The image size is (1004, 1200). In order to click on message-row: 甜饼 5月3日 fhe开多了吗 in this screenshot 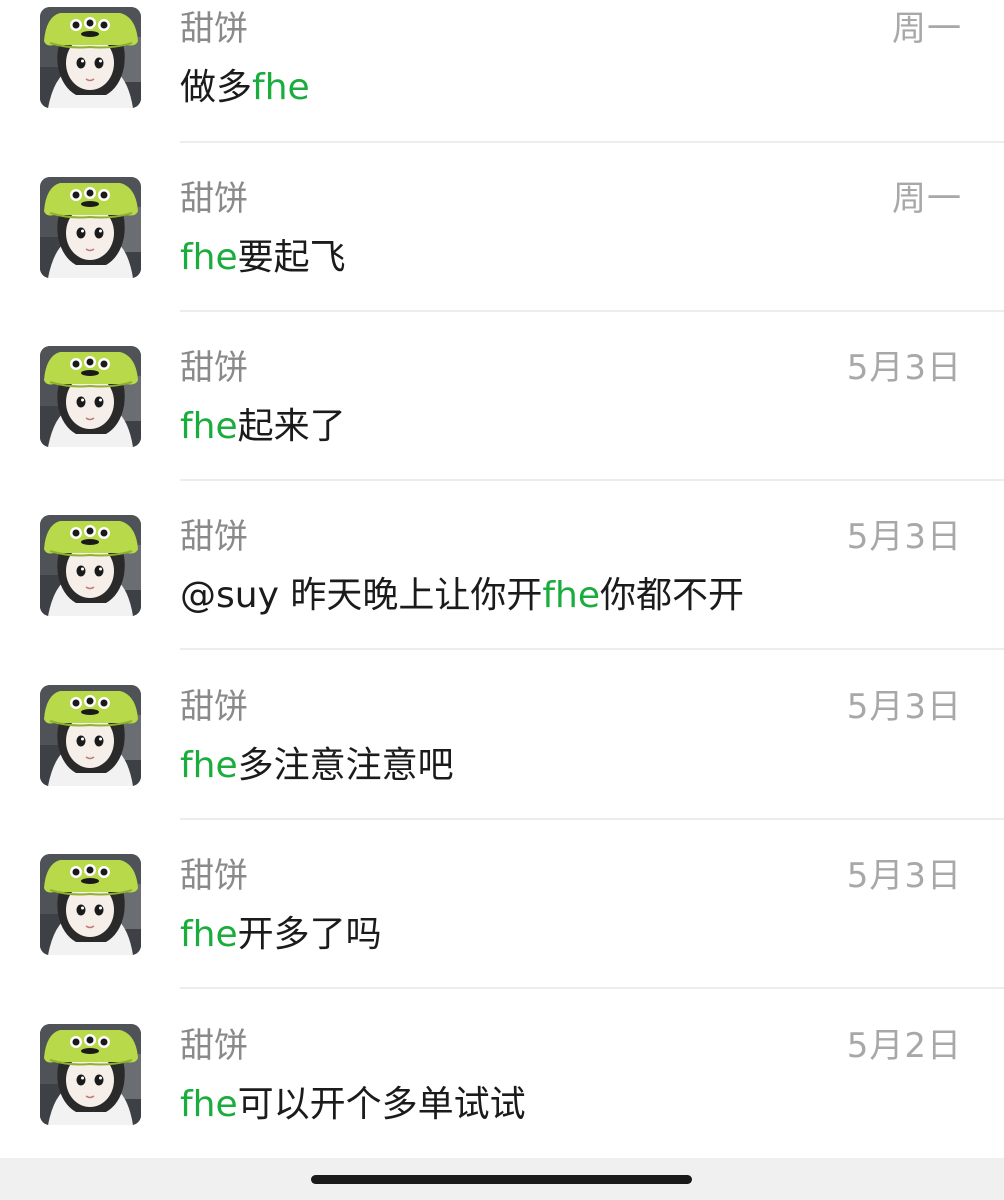, I will do `click(502, 904)`.